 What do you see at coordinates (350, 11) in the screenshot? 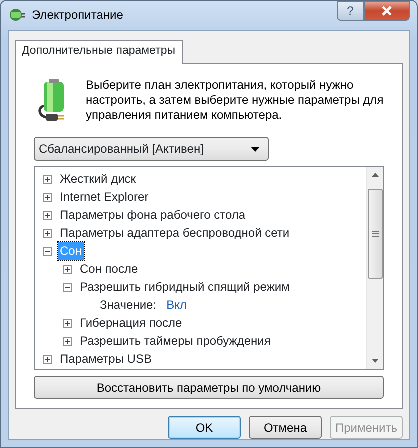
I see `help-button: ?` at bounding box center [350, 11].